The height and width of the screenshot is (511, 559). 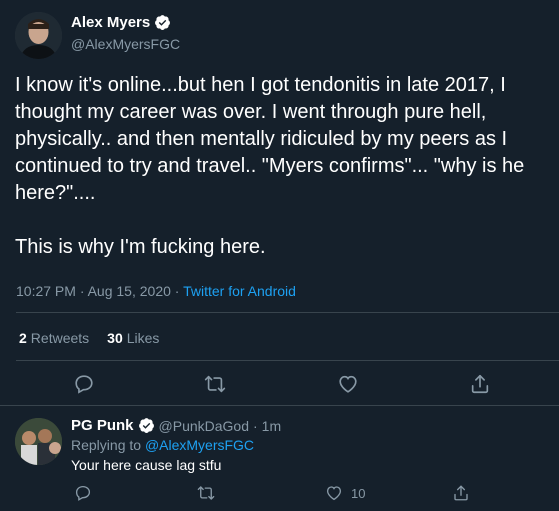 I want to click on retweets-label: Retweets, so click(x=60, y=338).